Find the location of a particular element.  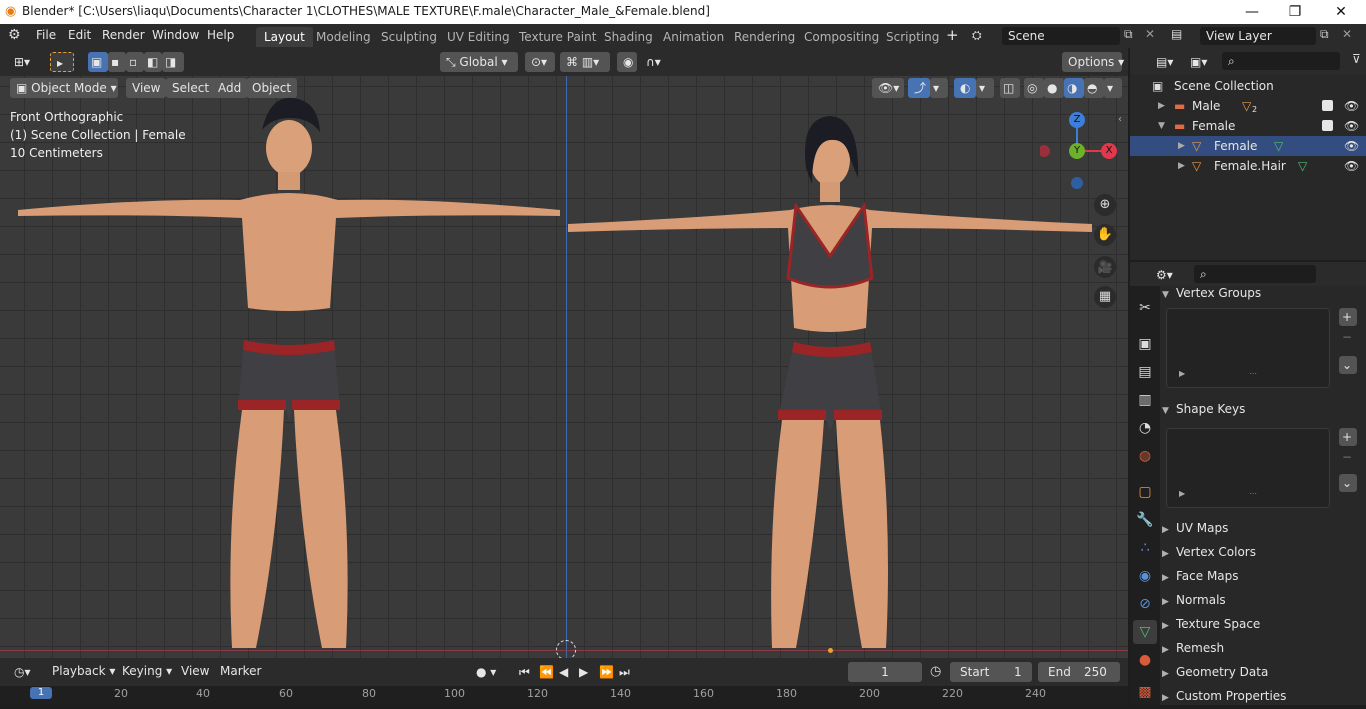

close-button: ✕ is located at coordinates (1341, 12).